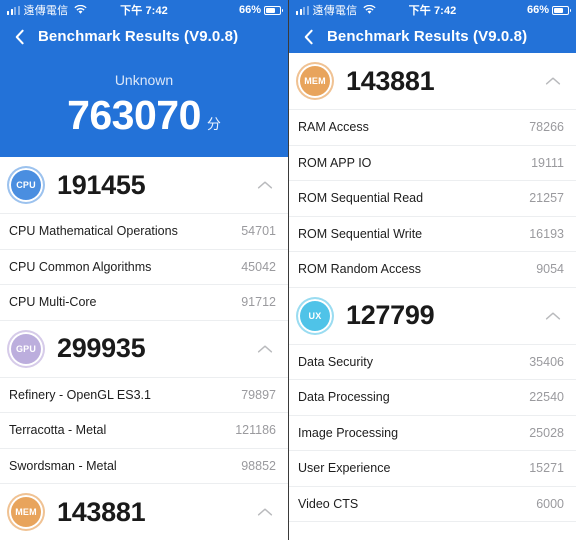 This screenshot has width=576, height=540. What do you see at coordinates (546, 432) in the screenshot?
I see `benchmark-row-value: 25028` at bounding box center [546, 432].